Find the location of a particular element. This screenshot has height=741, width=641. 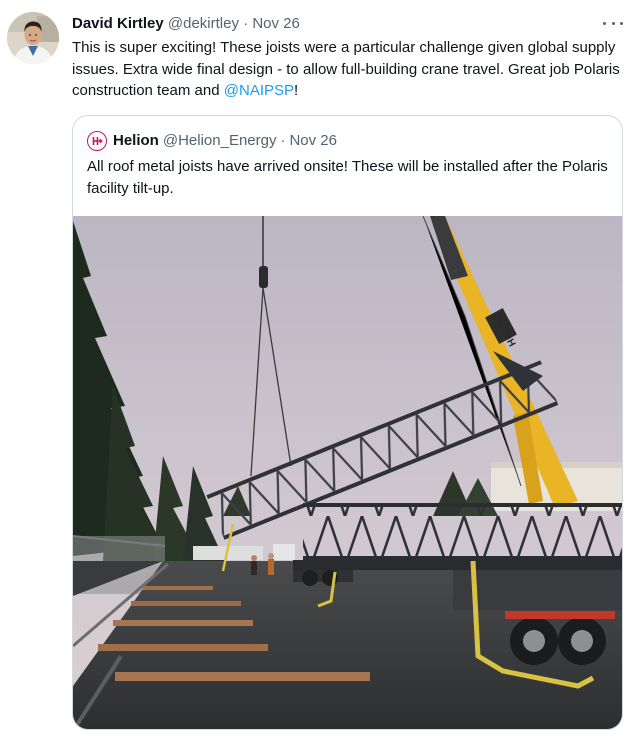

quoted-tweet-header: Helion @Helion_Energy · Nov 26 is located at coordinates (212, 141).